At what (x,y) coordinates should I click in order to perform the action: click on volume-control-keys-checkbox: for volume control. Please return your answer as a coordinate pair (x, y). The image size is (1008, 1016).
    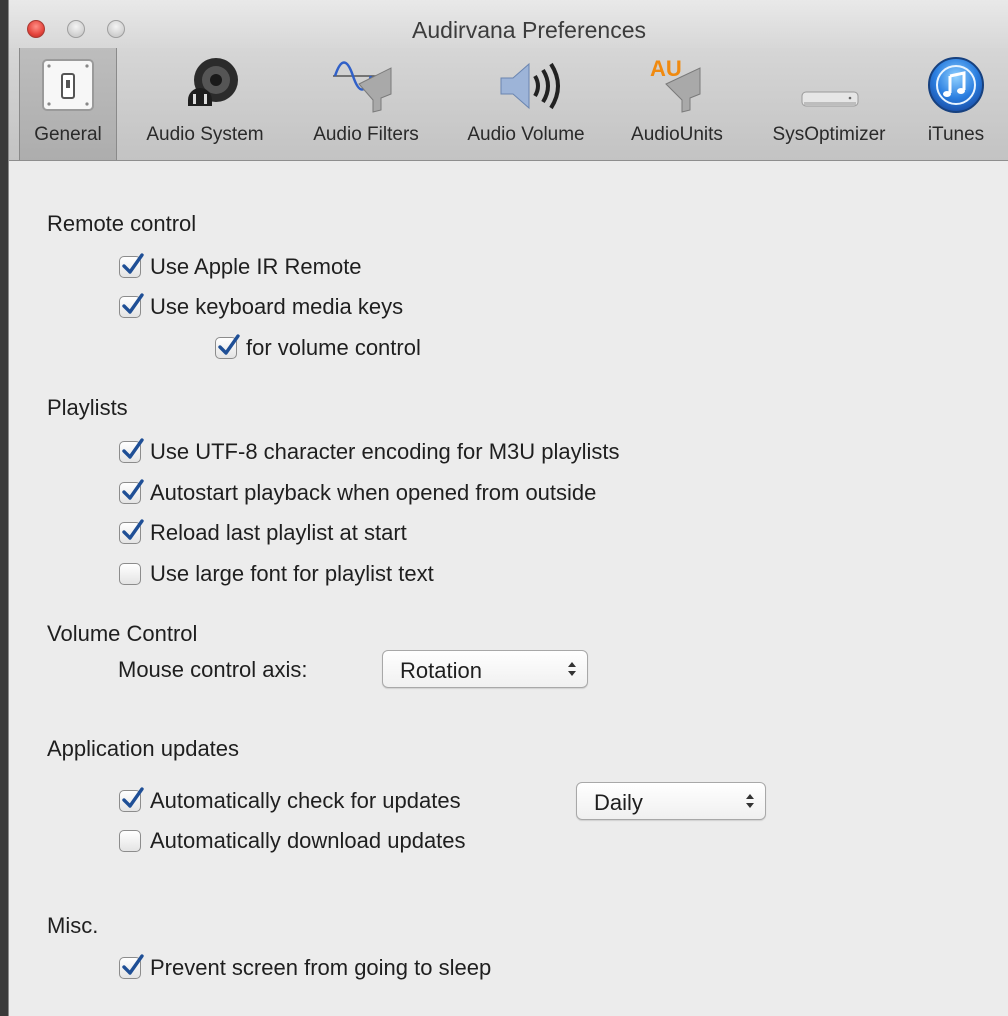
    Looking at the image, I should click on (318, 348).